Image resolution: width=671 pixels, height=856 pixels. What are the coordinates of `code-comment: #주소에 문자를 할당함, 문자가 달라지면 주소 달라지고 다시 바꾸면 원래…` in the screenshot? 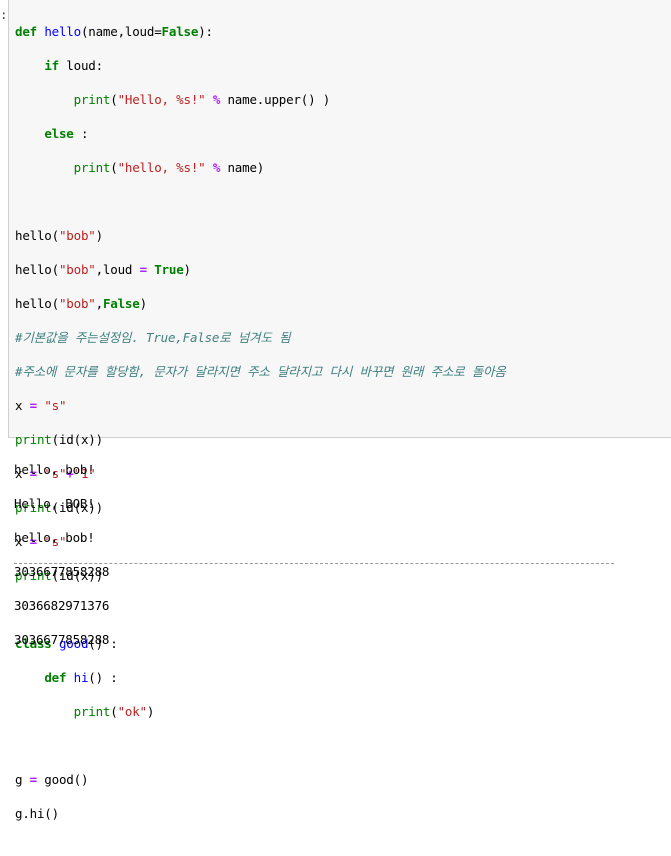 It's located at (260, 371).